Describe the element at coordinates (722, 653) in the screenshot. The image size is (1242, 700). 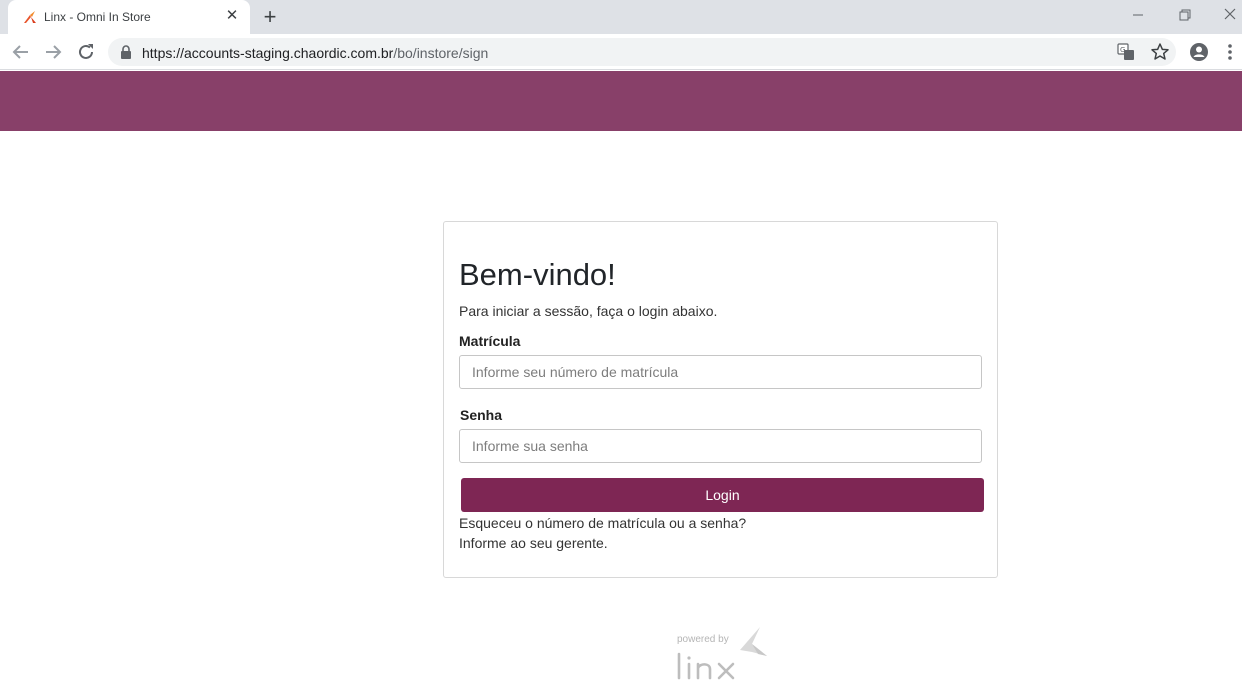
I see `linx-logo` at that location.